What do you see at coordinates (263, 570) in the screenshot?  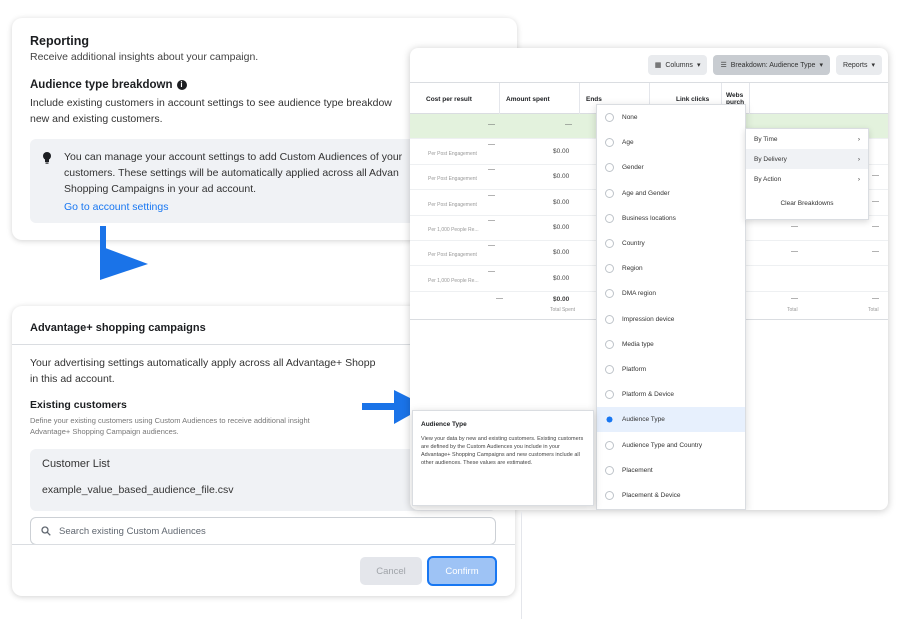 I see `card-footer: Cancel Confirm` at bounding box center [263, 570].